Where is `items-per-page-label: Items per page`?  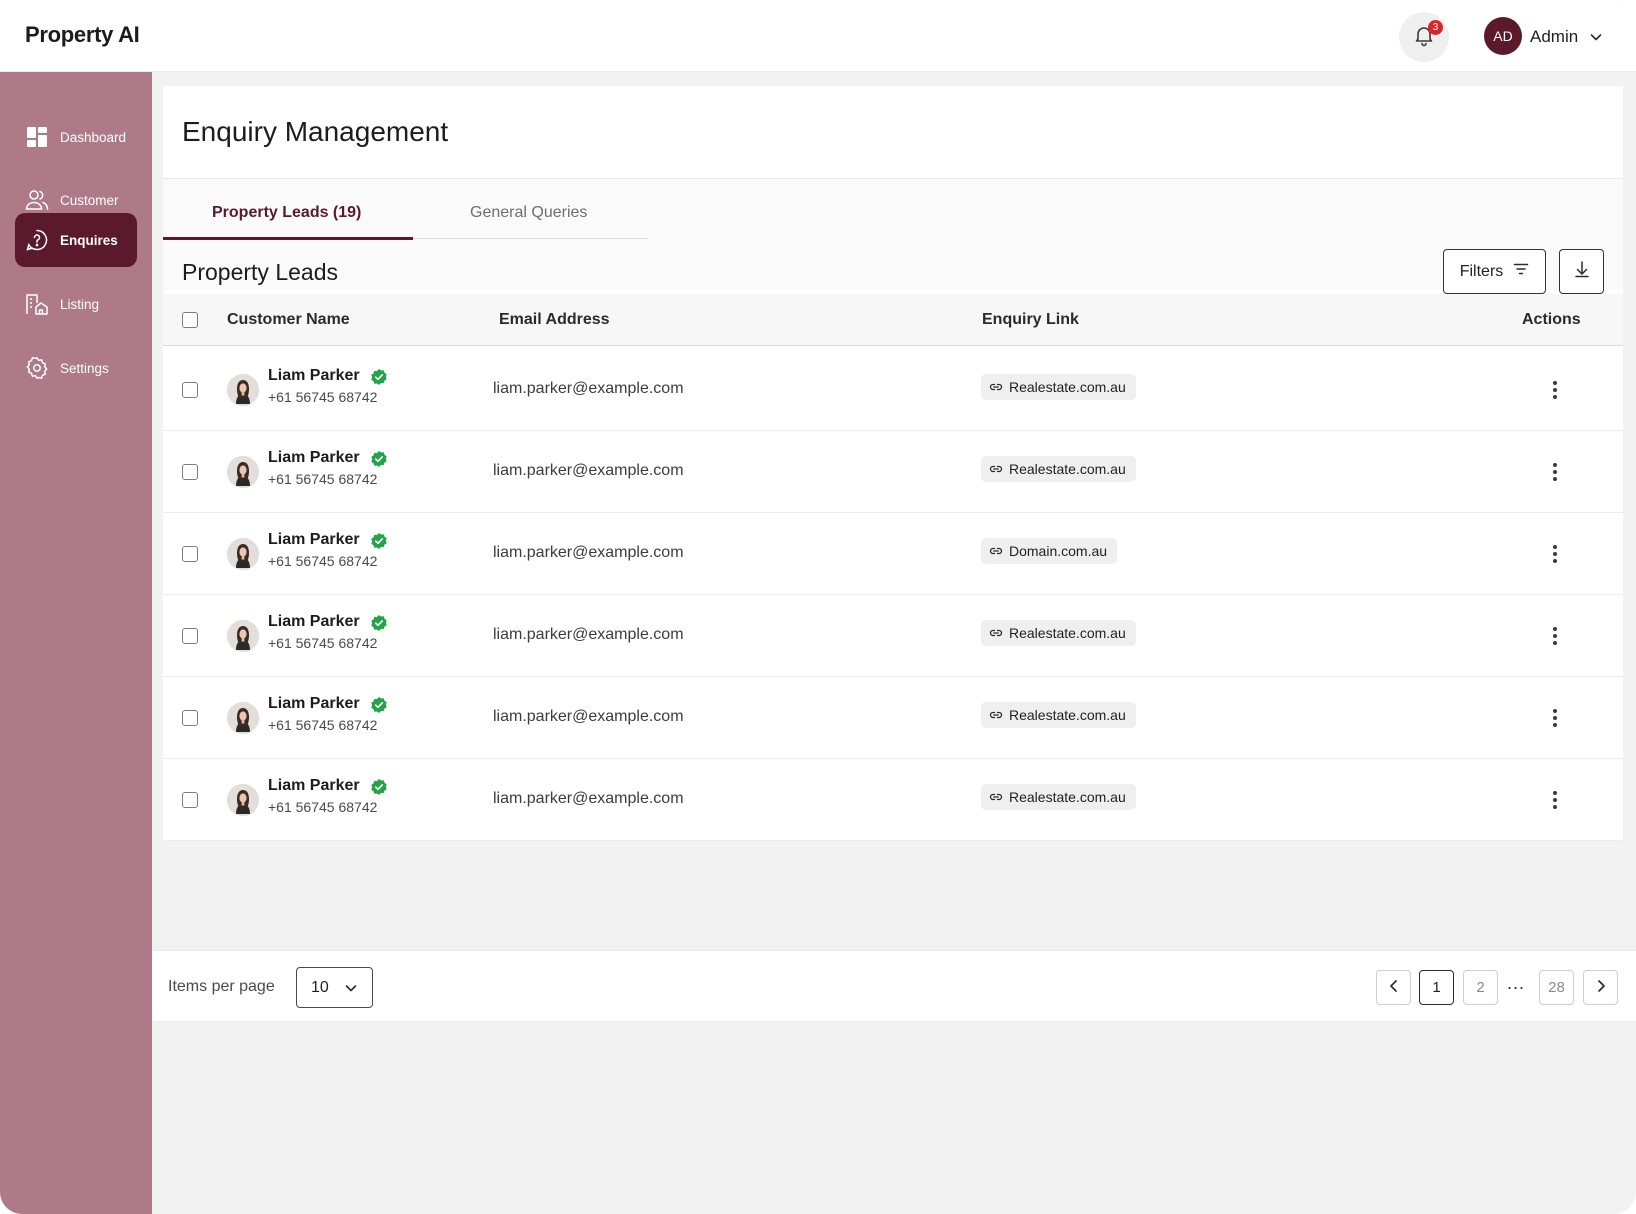 items-per-page-label: Items per page is located at coordinates (221, 986).